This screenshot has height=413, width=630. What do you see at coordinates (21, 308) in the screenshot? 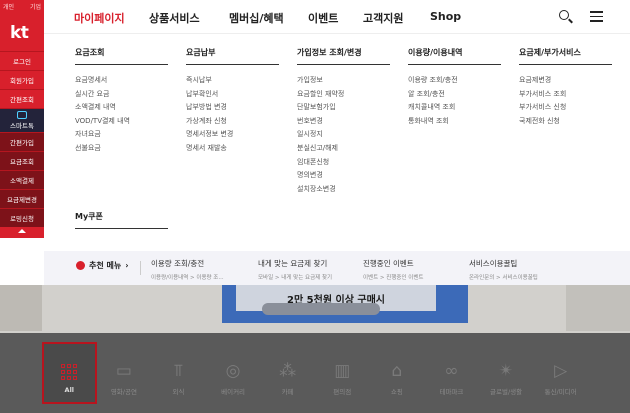
I see `notebook-decoration` at bounding box center [21, 308].